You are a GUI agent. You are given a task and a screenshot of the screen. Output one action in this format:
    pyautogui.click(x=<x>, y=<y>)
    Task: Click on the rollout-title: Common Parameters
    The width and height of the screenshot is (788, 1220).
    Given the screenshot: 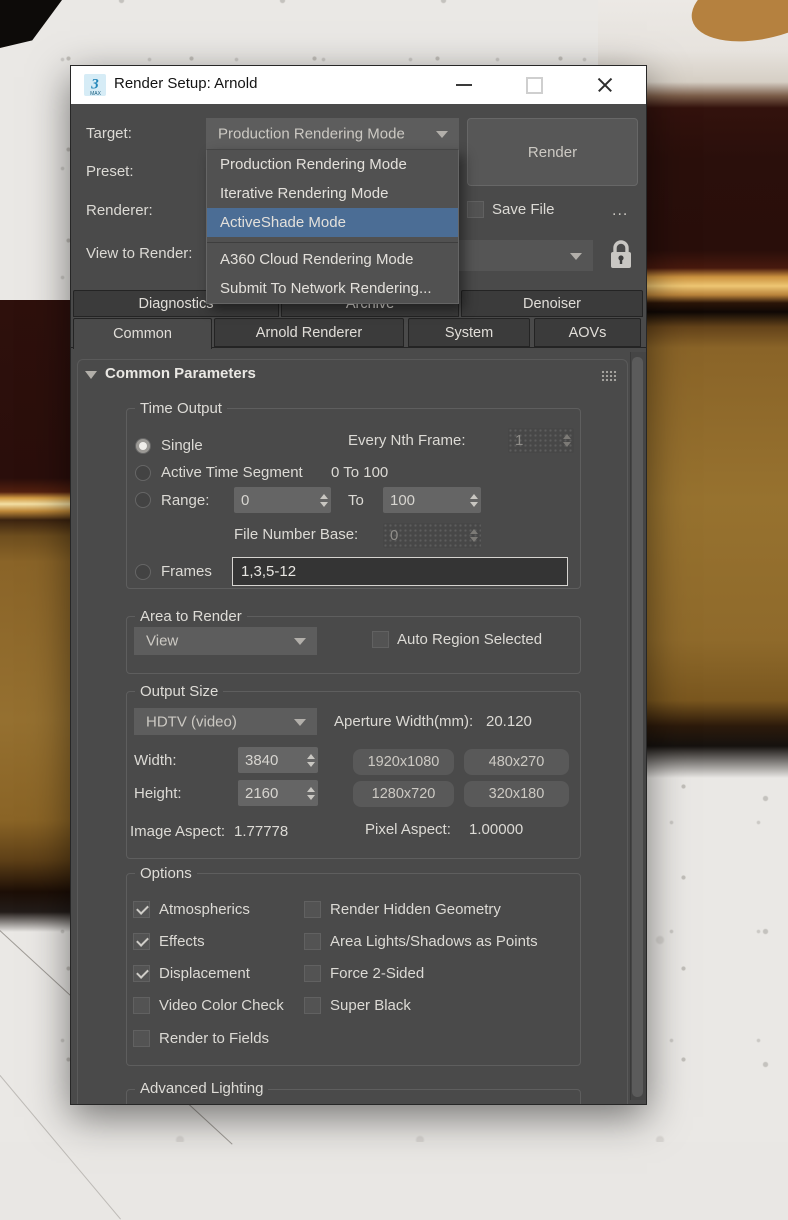 What is the action you would take?
    pyautogui.click(x=180, y=373)
    